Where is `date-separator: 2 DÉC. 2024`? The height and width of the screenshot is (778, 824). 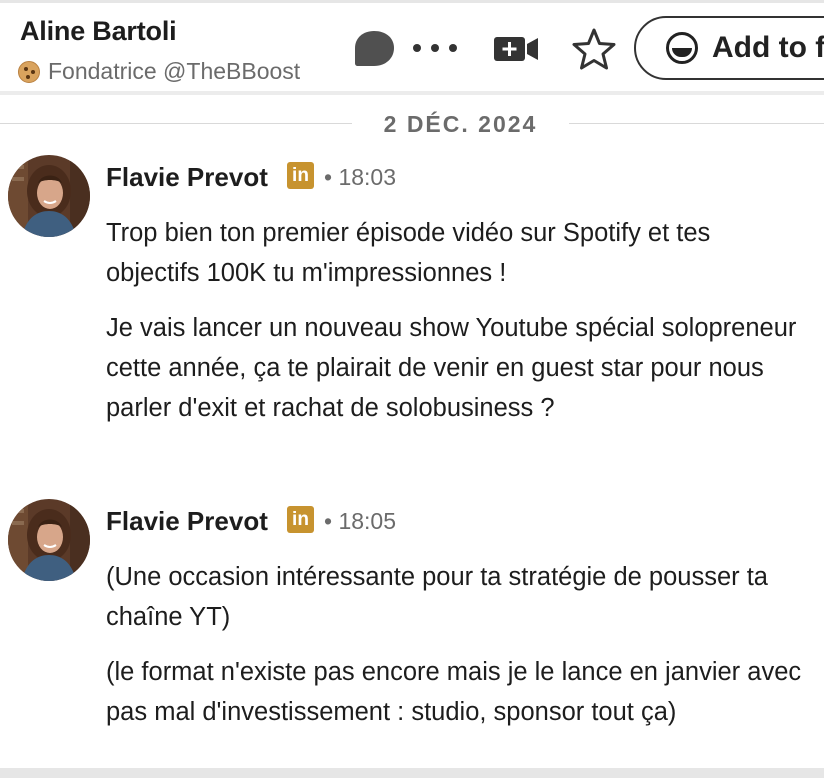 date-separator: 2 DÉC. 2024 is located at coordinates (412, 124).